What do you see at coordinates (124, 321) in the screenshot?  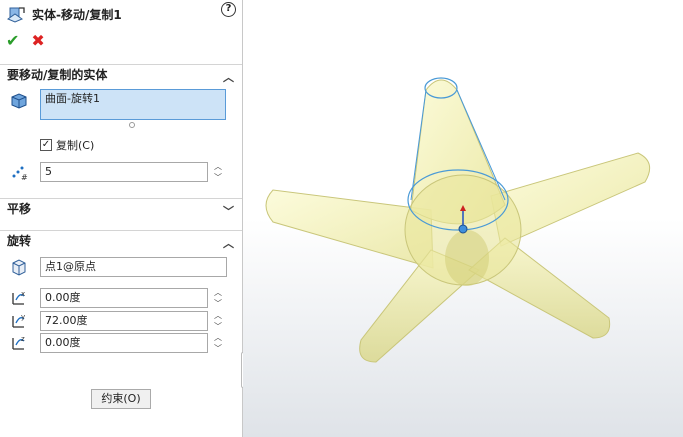 I see `y-rotation-angle-input: 72.00度` at bounding box center [124, 321].